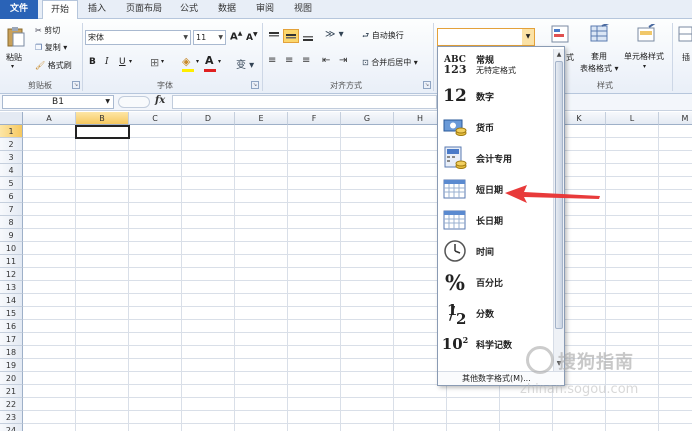 The height and width of the screenshot is (431, 692). I want to click on dropdown-scrollbar: ▲ ▼, so click(558, 210).